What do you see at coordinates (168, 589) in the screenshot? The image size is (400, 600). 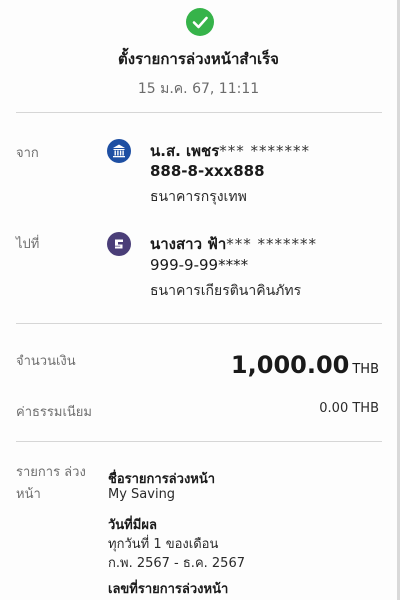 I see `reference-number-heading: เลขที่รายการล่วงหน้า` at bounding box center [168, 589].